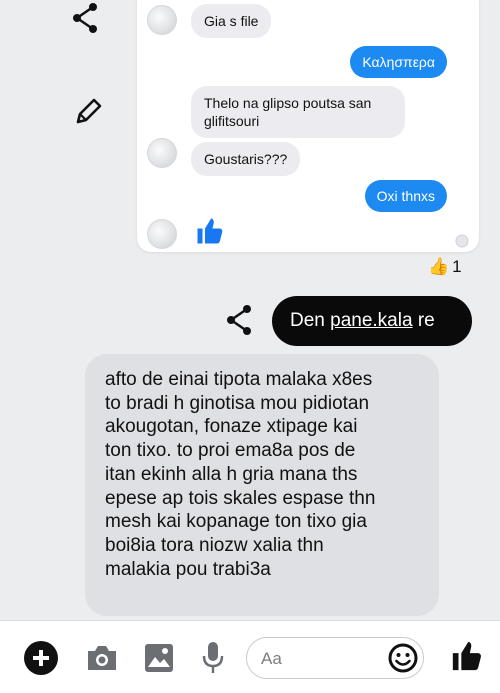 Image resolution: width=500 pixels, height=693 pixels. I want to click on message-line: epese ap tois skales espase thn, so click(240, 498).